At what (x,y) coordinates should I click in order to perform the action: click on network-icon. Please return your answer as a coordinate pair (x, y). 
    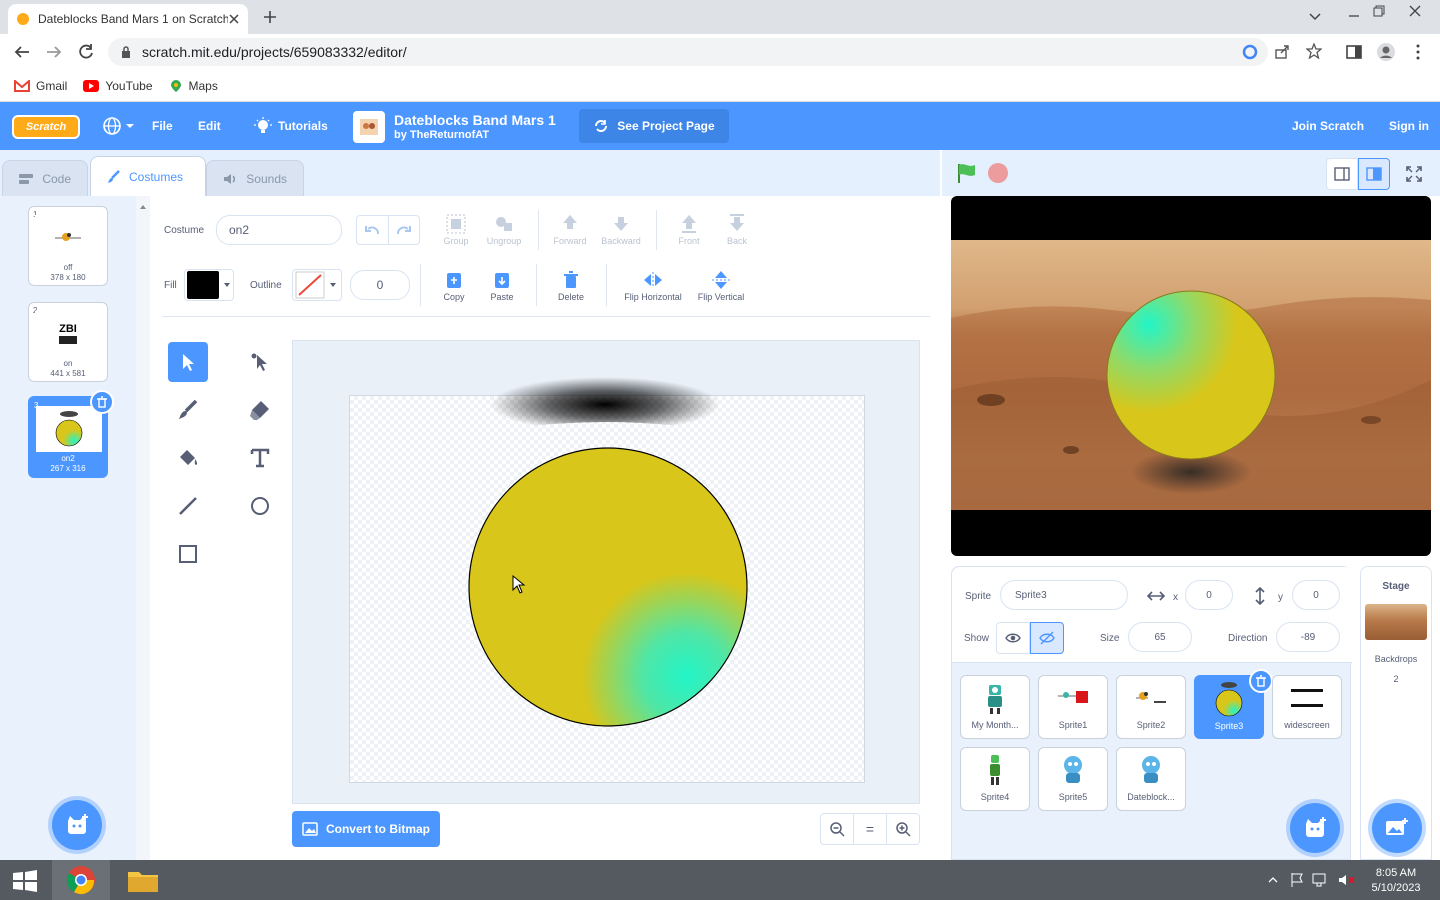
    Looking at the image, I should click on (1321, 880).